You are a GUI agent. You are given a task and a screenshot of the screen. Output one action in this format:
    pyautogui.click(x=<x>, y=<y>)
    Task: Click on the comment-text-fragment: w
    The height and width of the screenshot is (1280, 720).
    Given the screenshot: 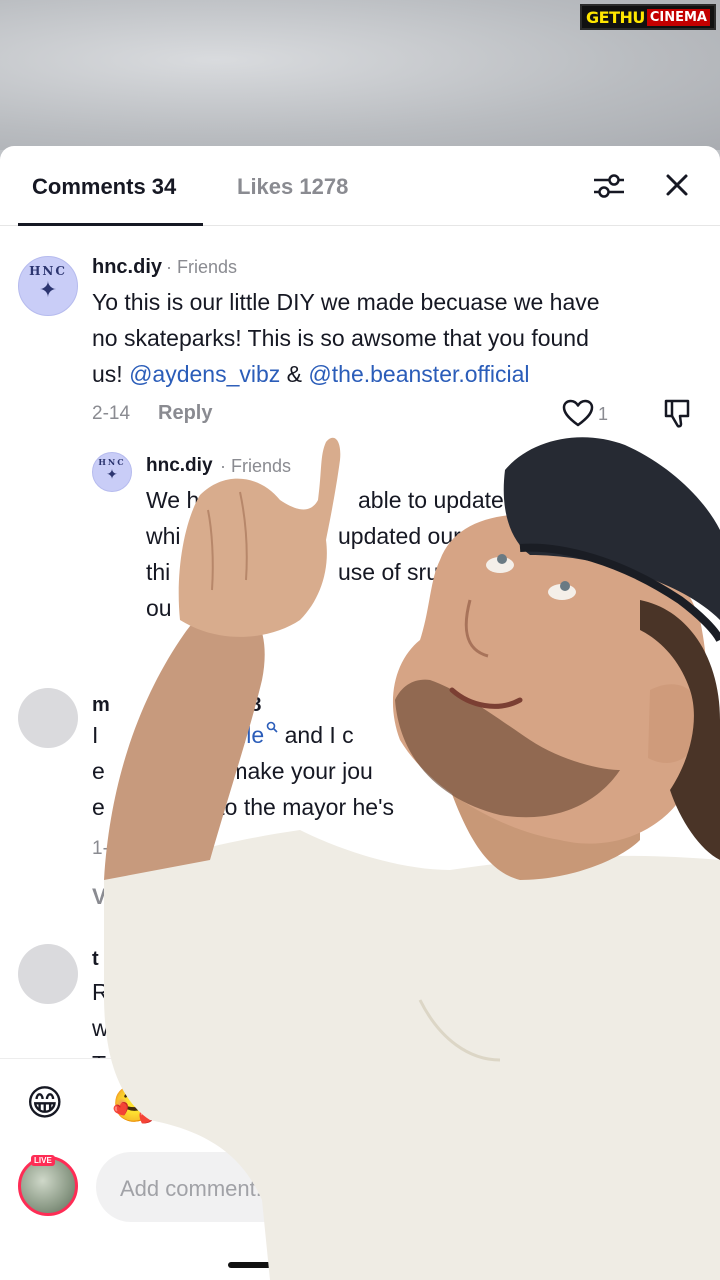 What is the action you would take?
    pyautogui.click(x=100, y=1028)
    